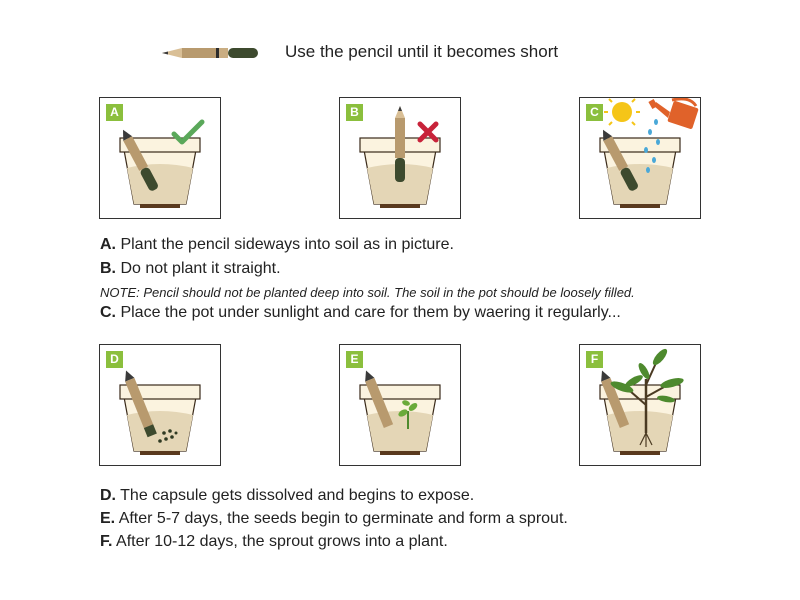 This screenshot has width=800, height=600. Describe the element at coordinates (354, 112) in the screenshot. I see `panel-b-badge: B` at that location.